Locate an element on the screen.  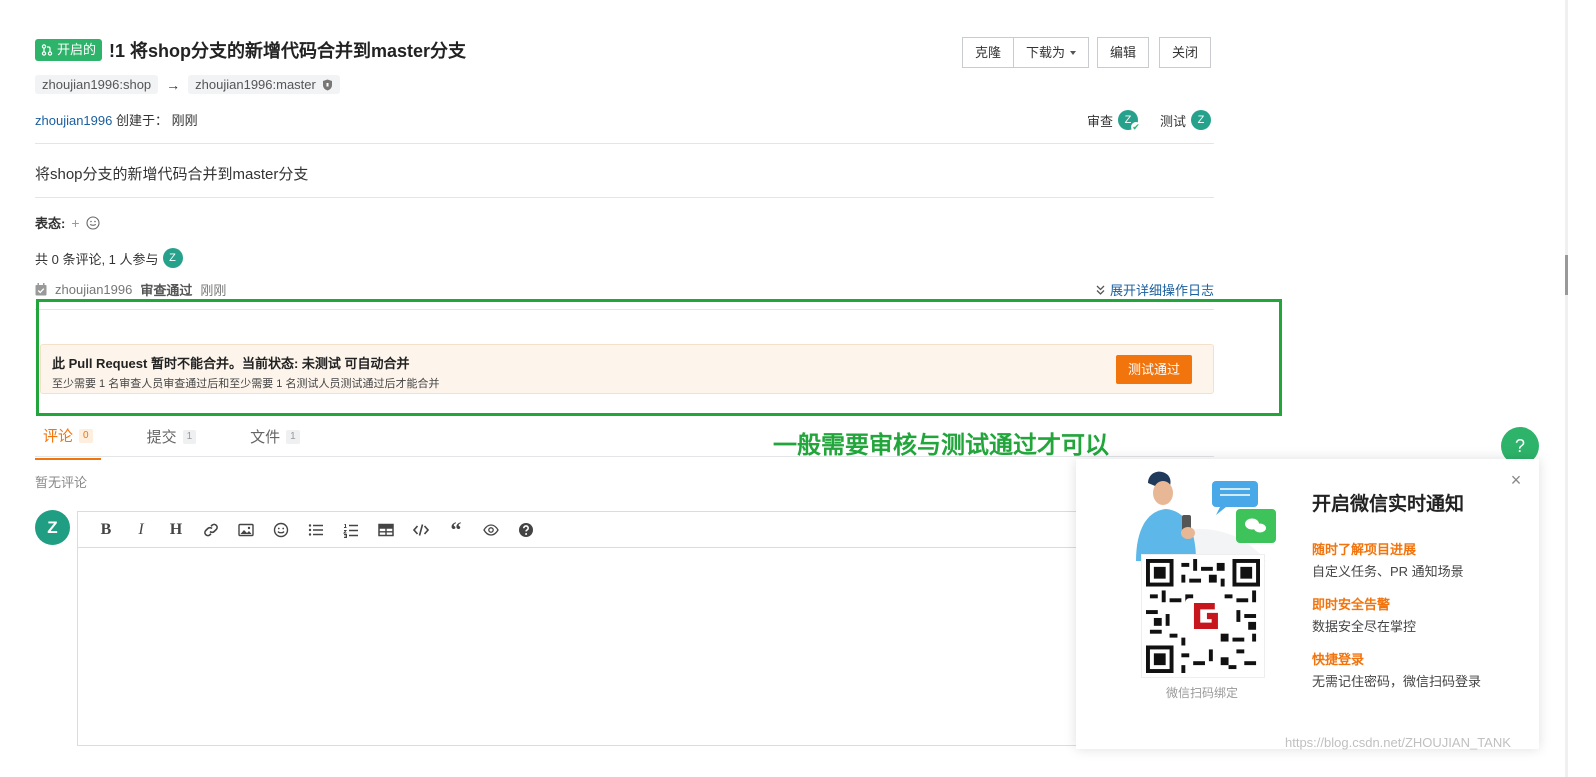
watermark: https://blog.csdn.net/ZHOUJIAN_TANK is located at coordinates (1398, 742).